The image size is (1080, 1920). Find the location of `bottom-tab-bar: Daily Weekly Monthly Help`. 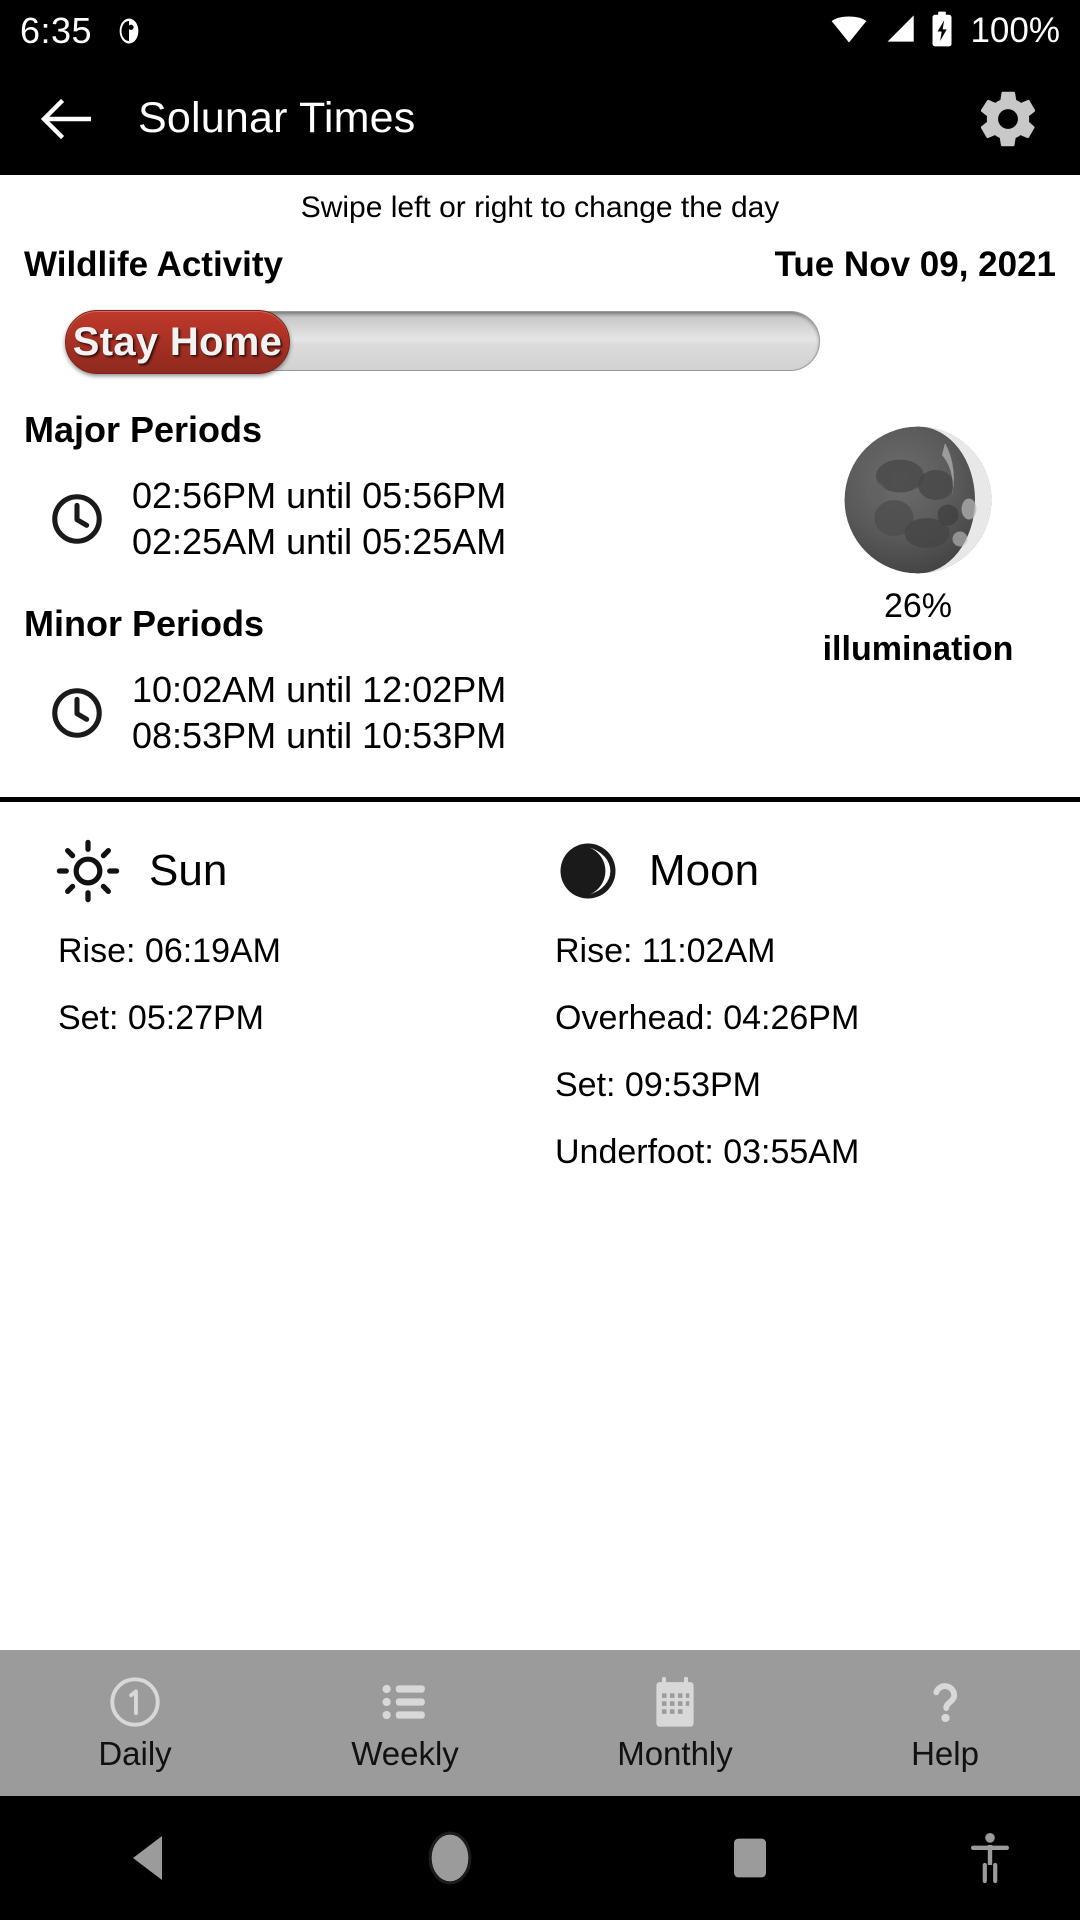

bottom-tab-bar: Daily Weekly Monthly Help is located at coordinates (540, 1723).